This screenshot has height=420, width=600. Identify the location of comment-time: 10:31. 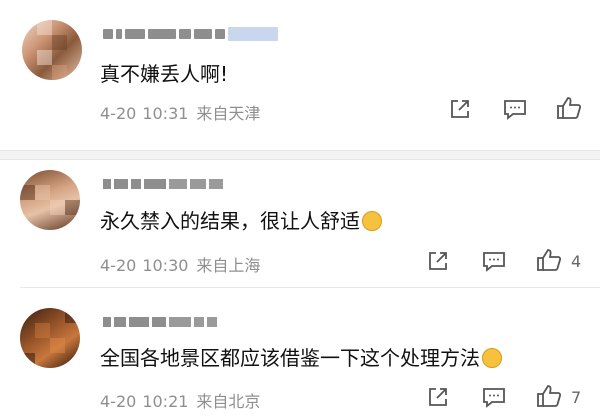
(165, 113).